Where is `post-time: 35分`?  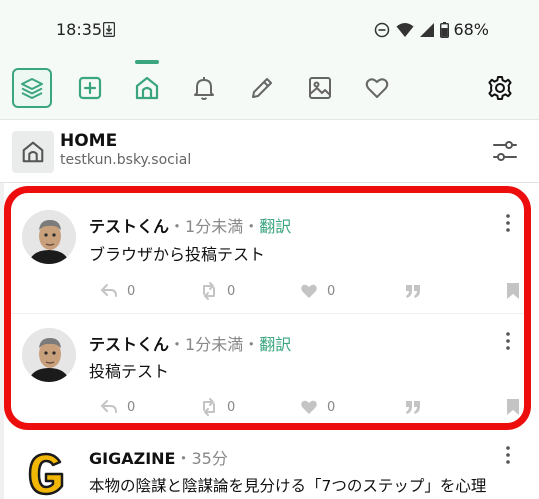 post-time: 35分 is located at coordinates (210, 458).